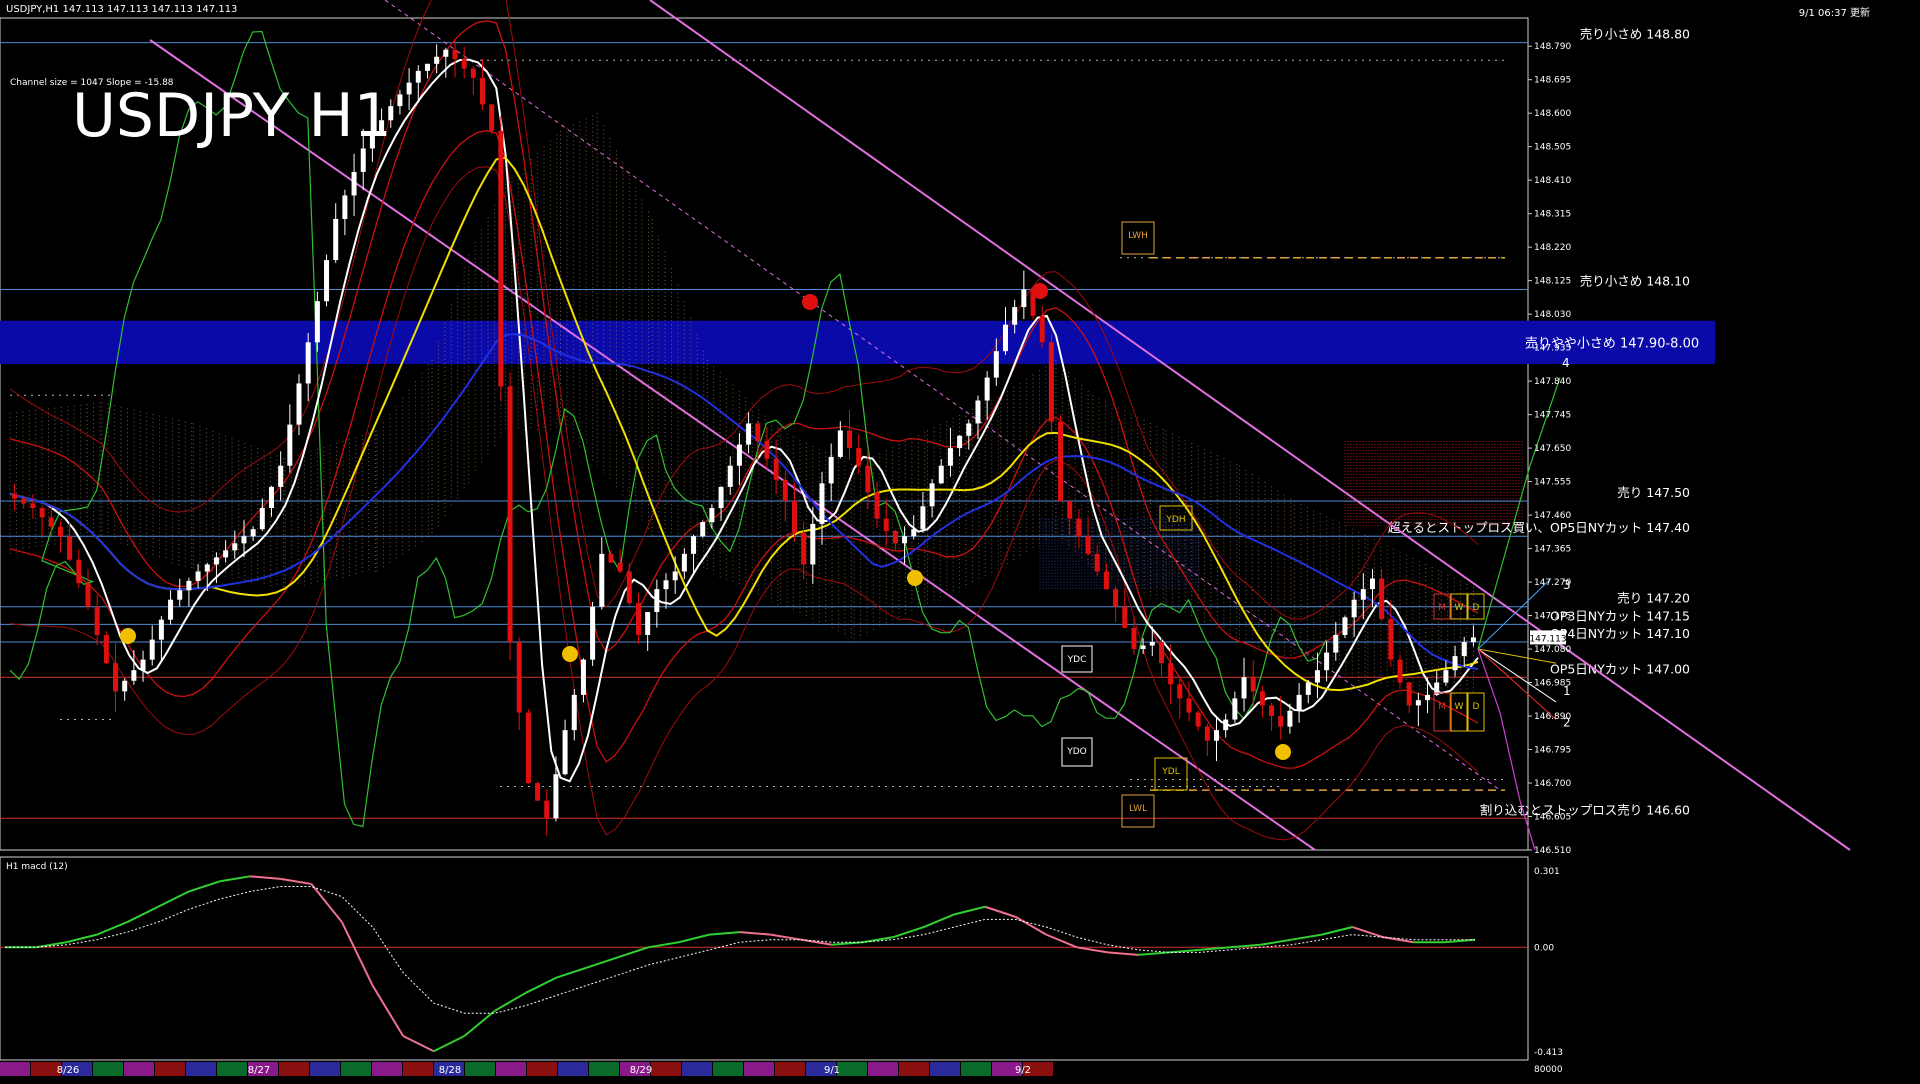 The width and height of the screenshot is (1920, 1084). Describe the element at coordinates (1552, 148) in the screenshot. I see `y-tick-label: 148.505` at that location.